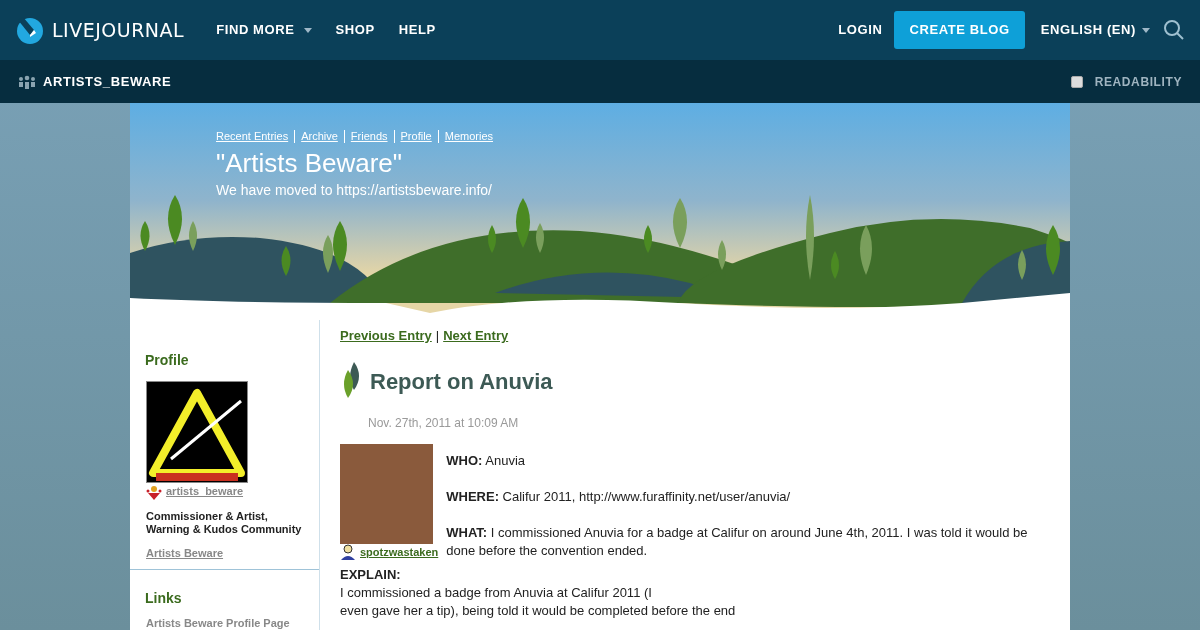  Describe the element at coordinates (164, 598) in the screenshot. I see `sidebar-heading: Links` at that location.